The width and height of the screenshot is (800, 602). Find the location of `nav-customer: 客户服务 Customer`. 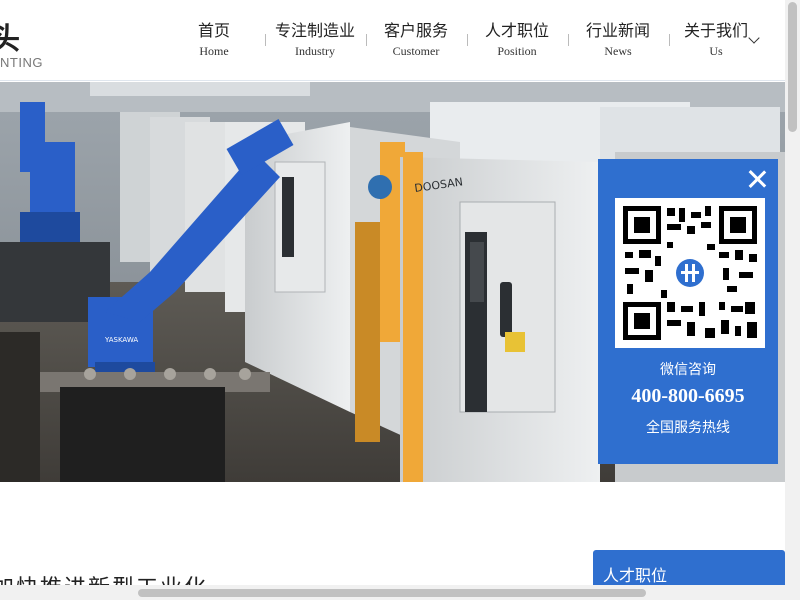

nav-customer: 客户服务 Customer is located at coordinates (416, 38).